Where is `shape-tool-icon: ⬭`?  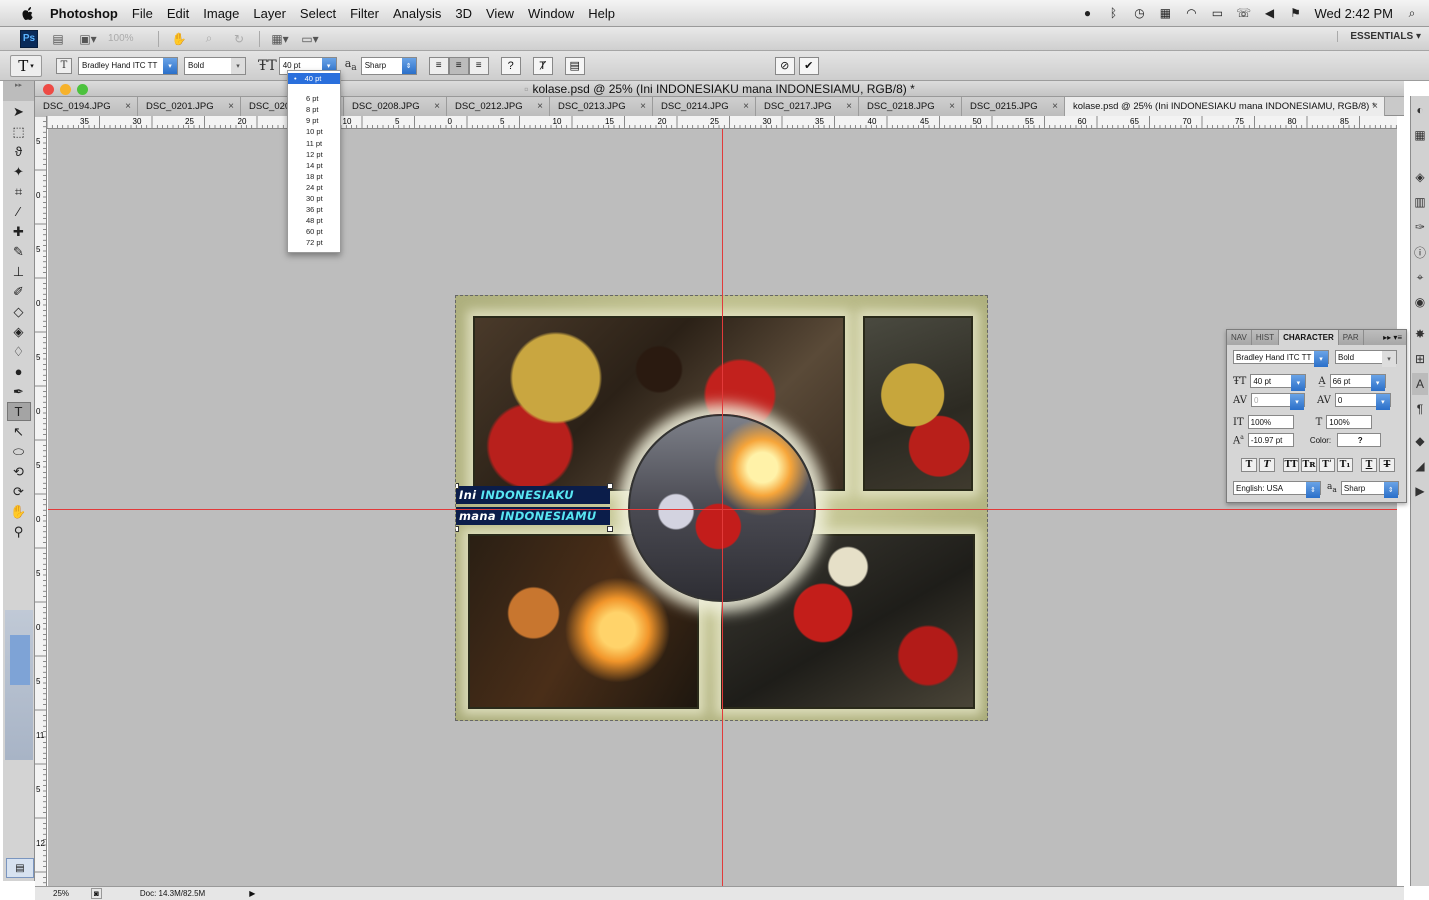
shape-tool-icon: ⬭ is located at coordinates (19, 451).